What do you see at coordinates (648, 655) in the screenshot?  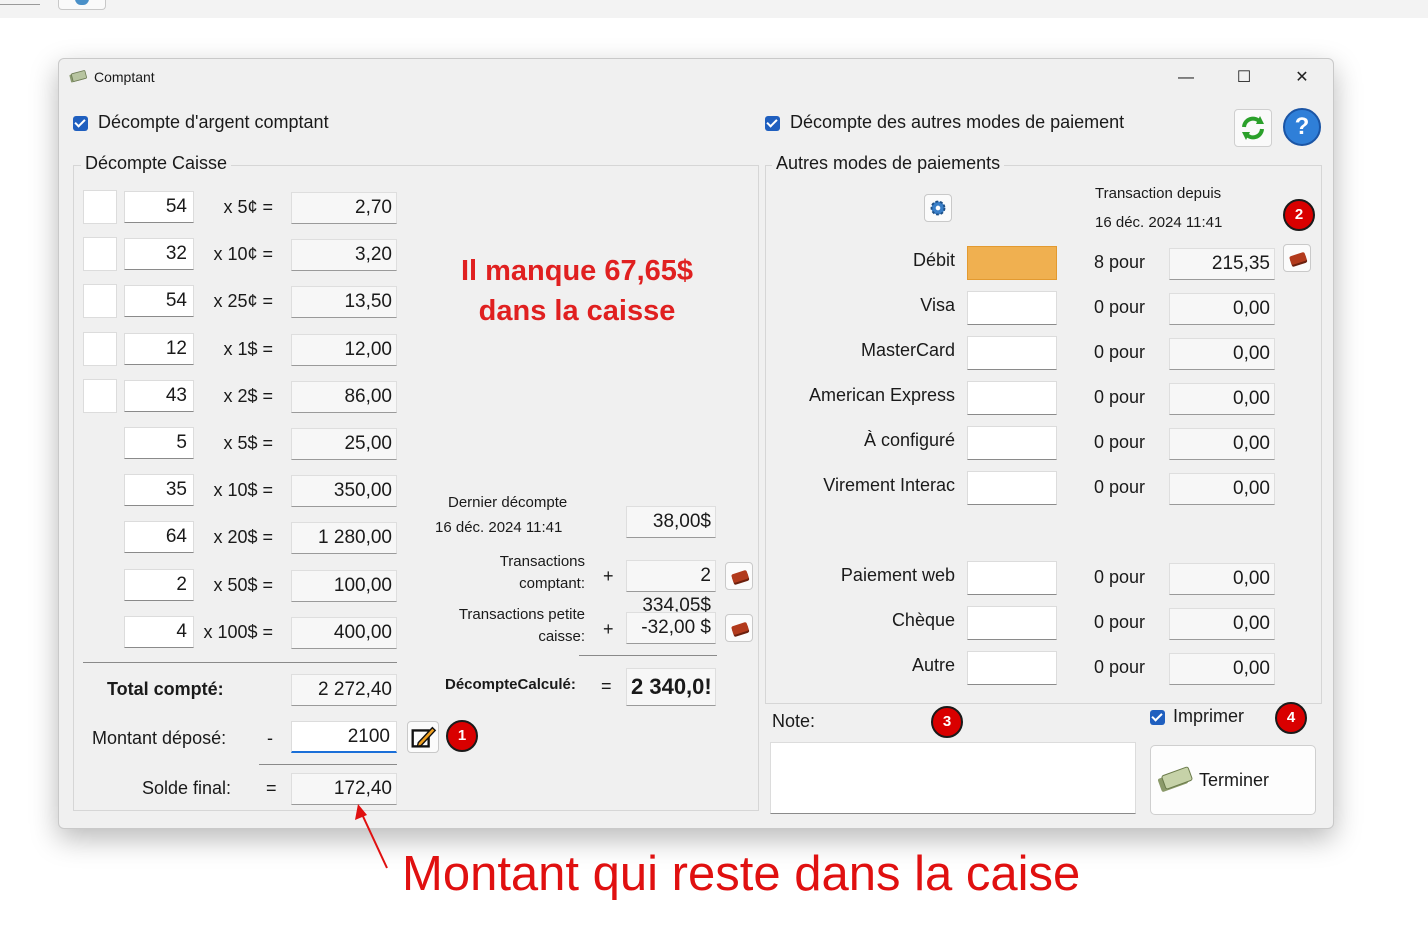 I see `calc-divider` at bounding box center [648, 655].